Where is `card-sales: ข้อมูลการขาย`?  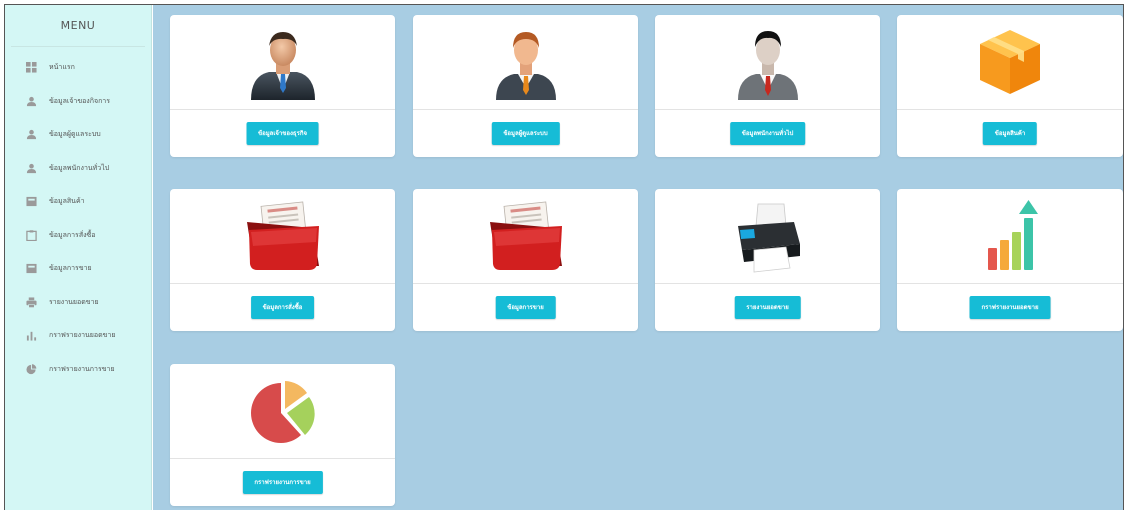
card-sales: ข้อมูลการขาย is located at coordinates (525, 260).